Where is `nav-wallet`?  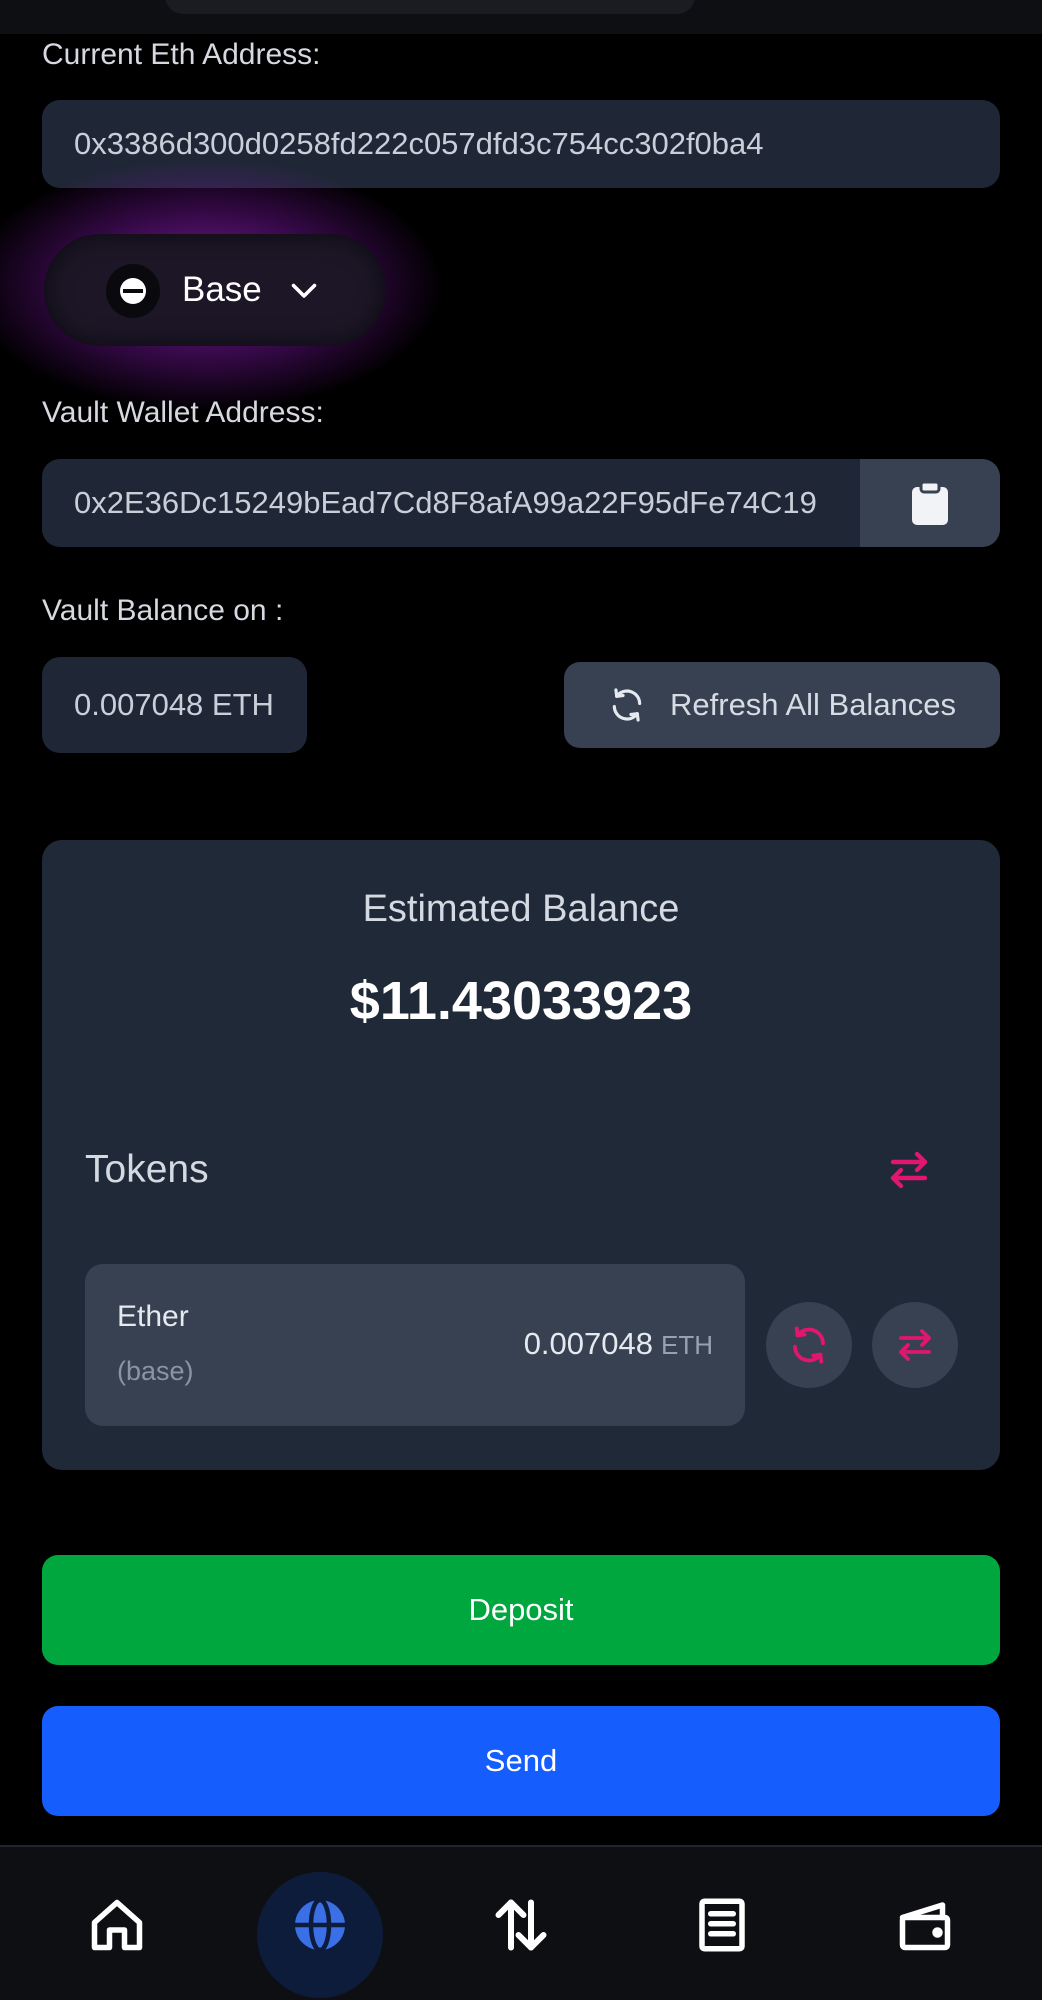 nav-wallet is located at coordinates (925, 1923).